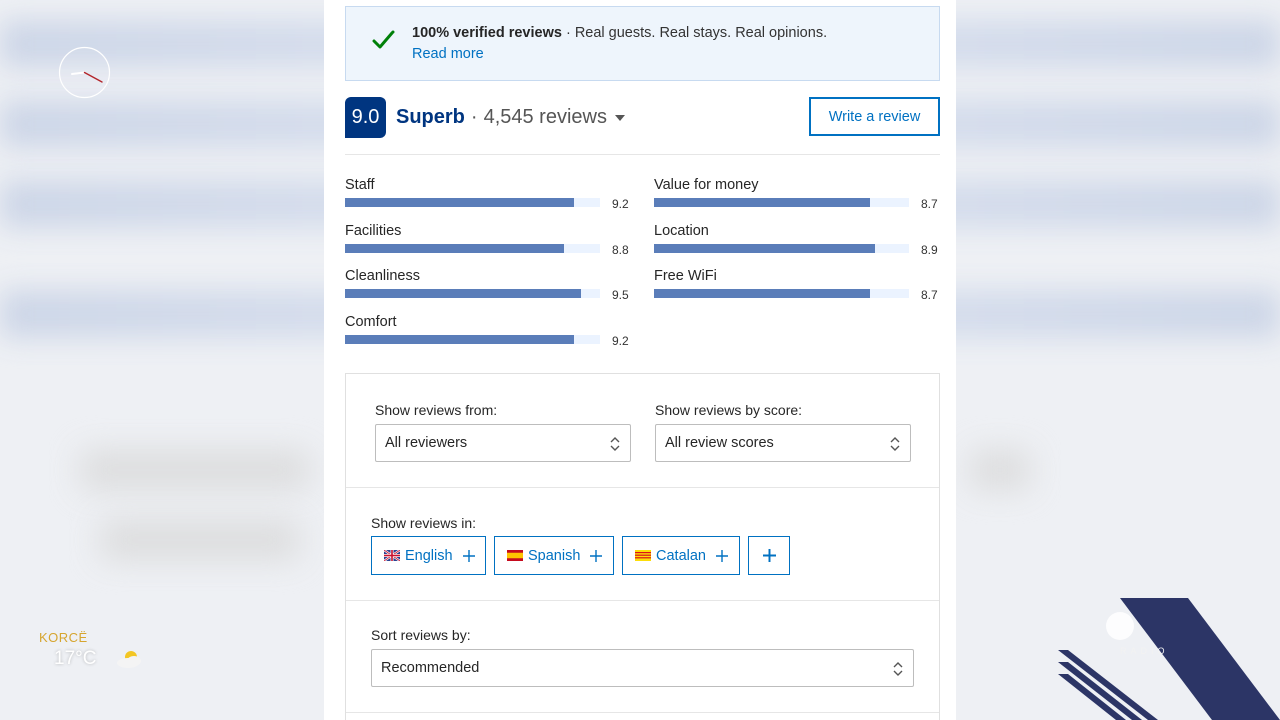  I want to click on language-filter-label: Show reviews in:, so click(424, 523).